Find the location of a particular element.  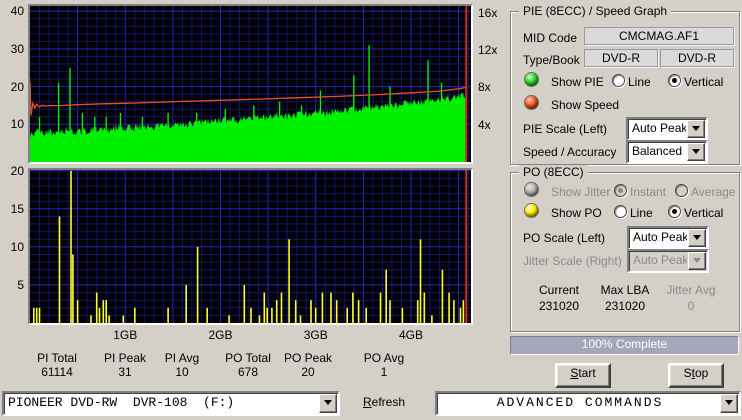

show-pie-label: Show PIE is located at coordinates (577, 82).